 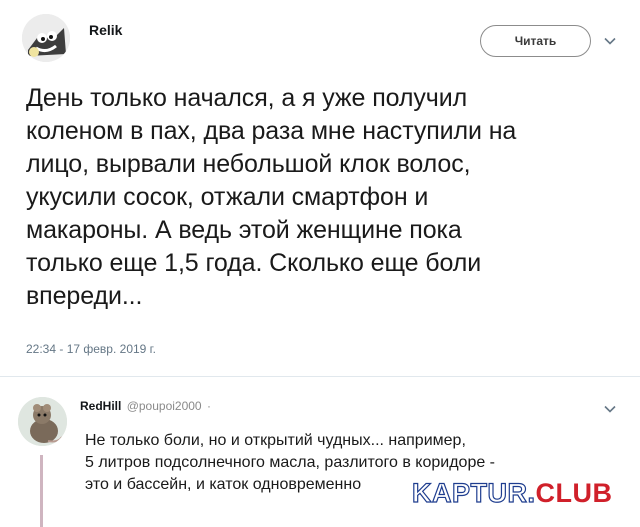 I want to click on tweet-text-line: укусили сосок, отжали смартфон и, so click(x=227, y=197).